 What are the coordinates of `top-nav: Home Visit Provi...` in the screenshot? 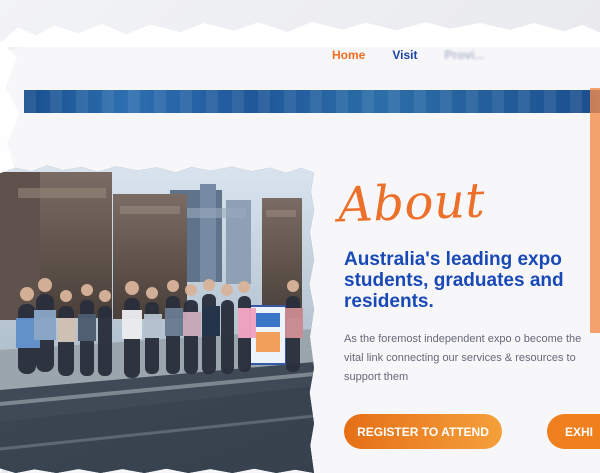 It's located at (408, 55).